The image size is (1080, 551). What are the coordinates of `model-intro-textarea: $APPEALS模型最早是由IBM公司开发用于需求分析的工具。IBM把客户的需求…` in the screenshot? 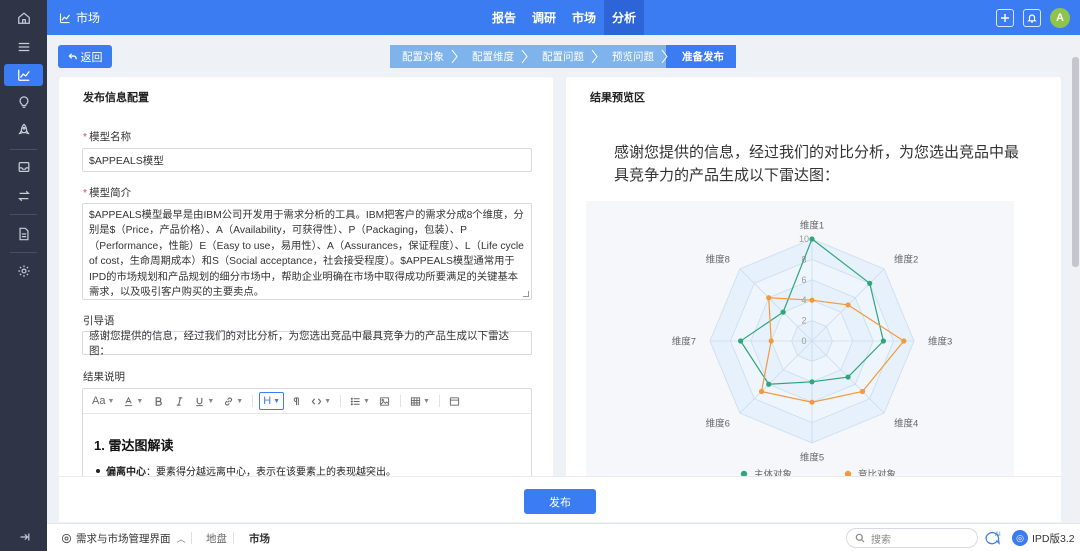 It's located at (307, 251).